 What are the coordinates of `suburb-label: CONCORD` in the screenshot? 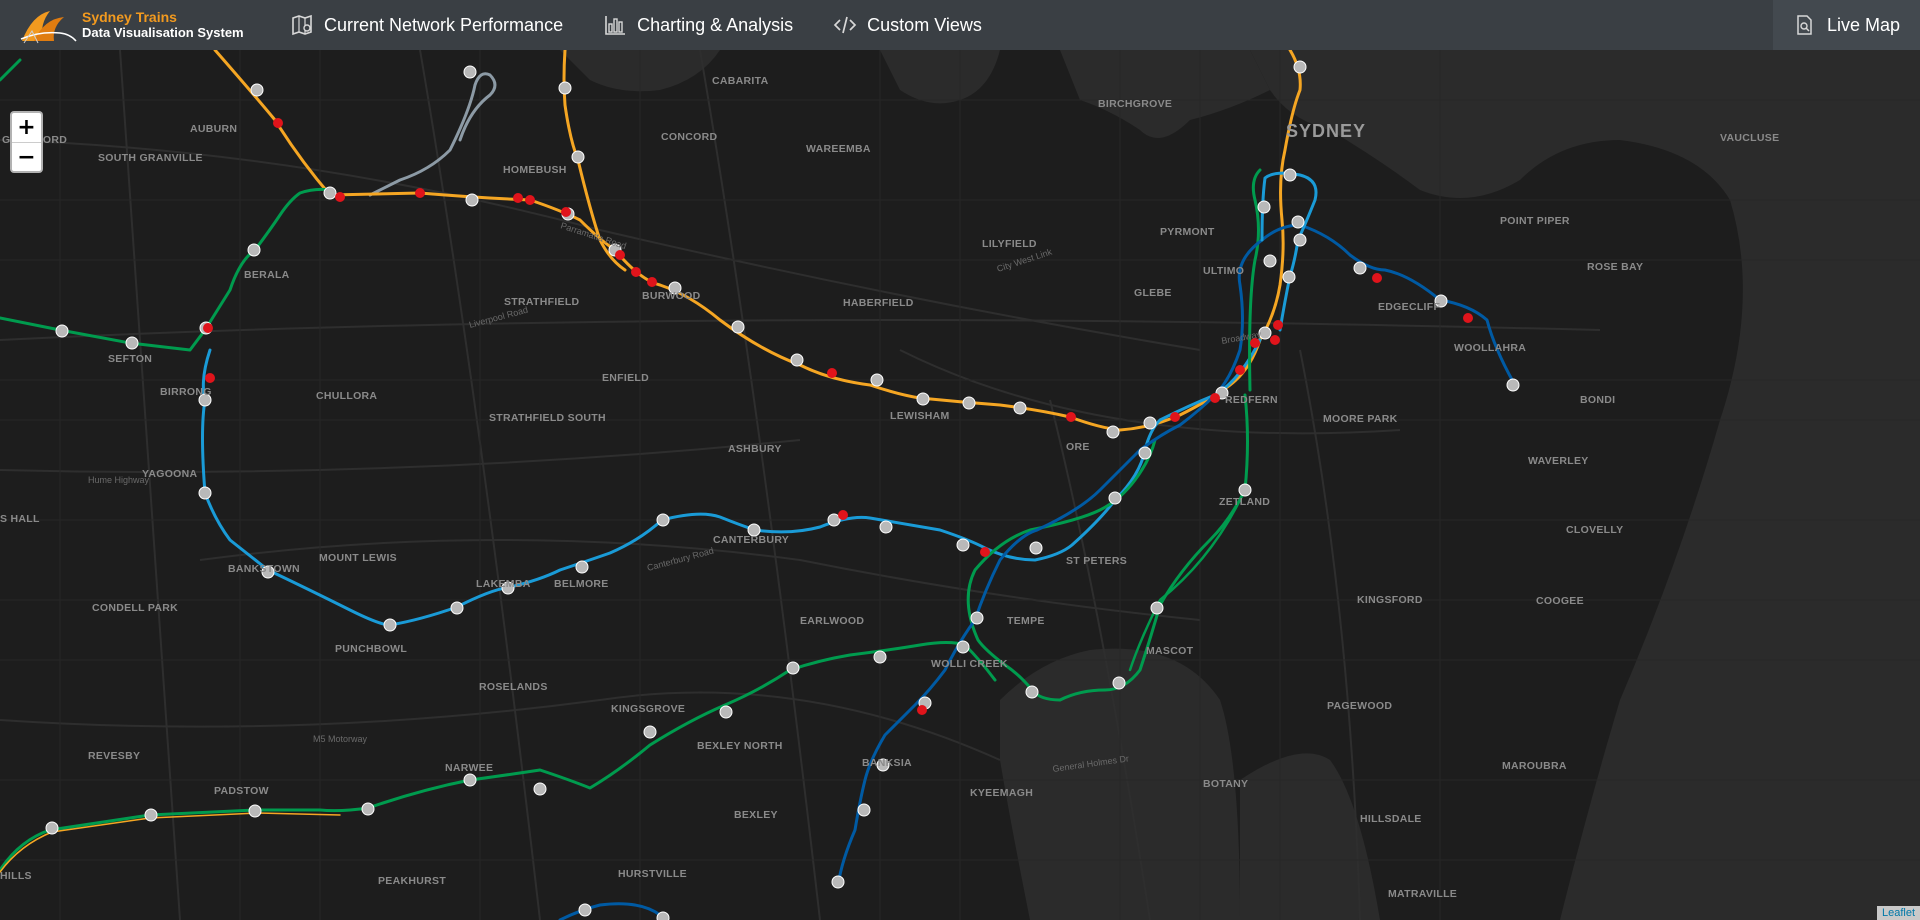 It's located at (689, 137).